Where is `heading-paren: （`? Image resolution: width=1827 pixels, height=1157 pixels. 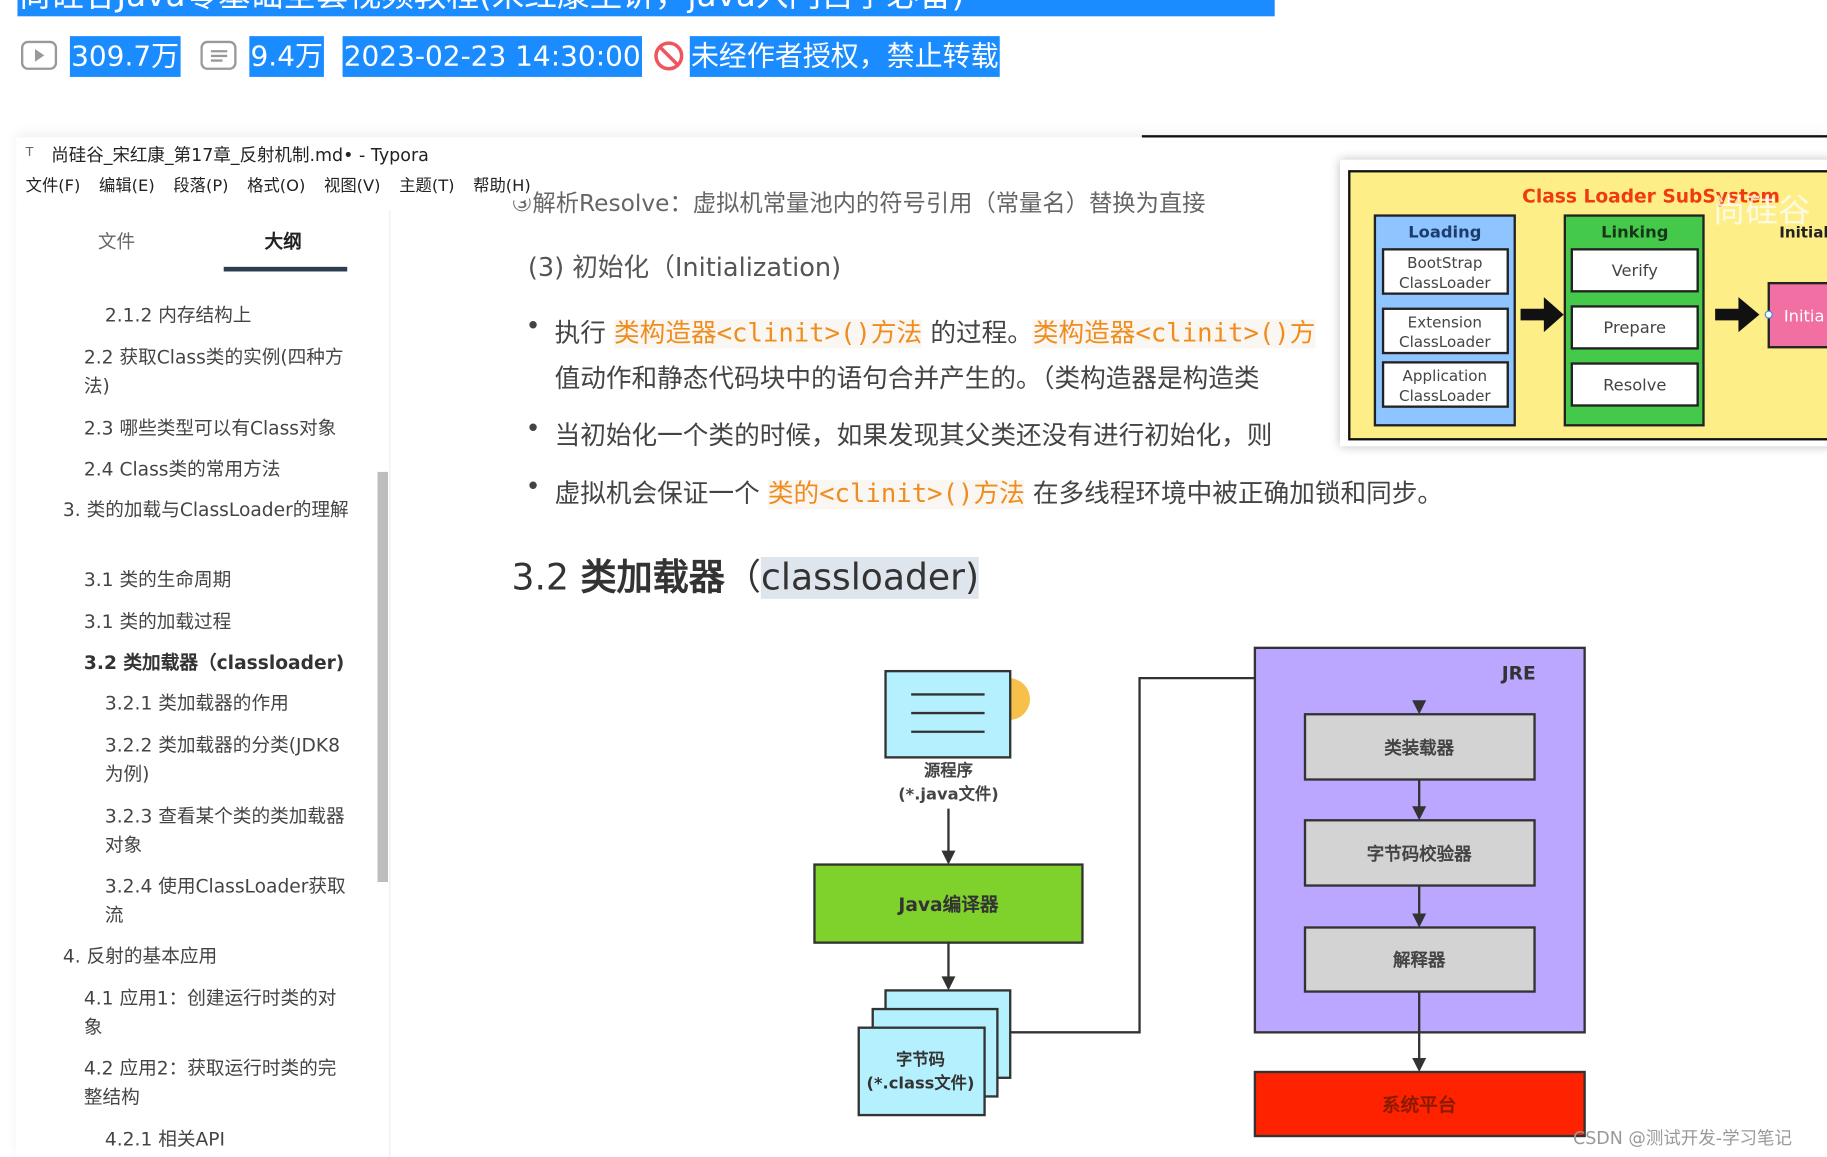 heading-paren: （ is located at coordinates (743, 577).